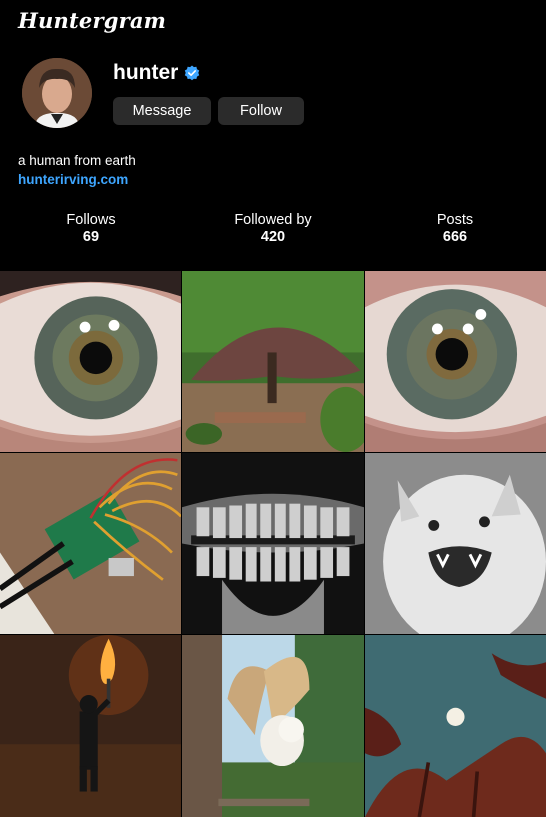 This screenshot has height=817, width=546. Describe the element at coordinates (273, 237) in the screenshot. I see `stat-value: 420` at that location.